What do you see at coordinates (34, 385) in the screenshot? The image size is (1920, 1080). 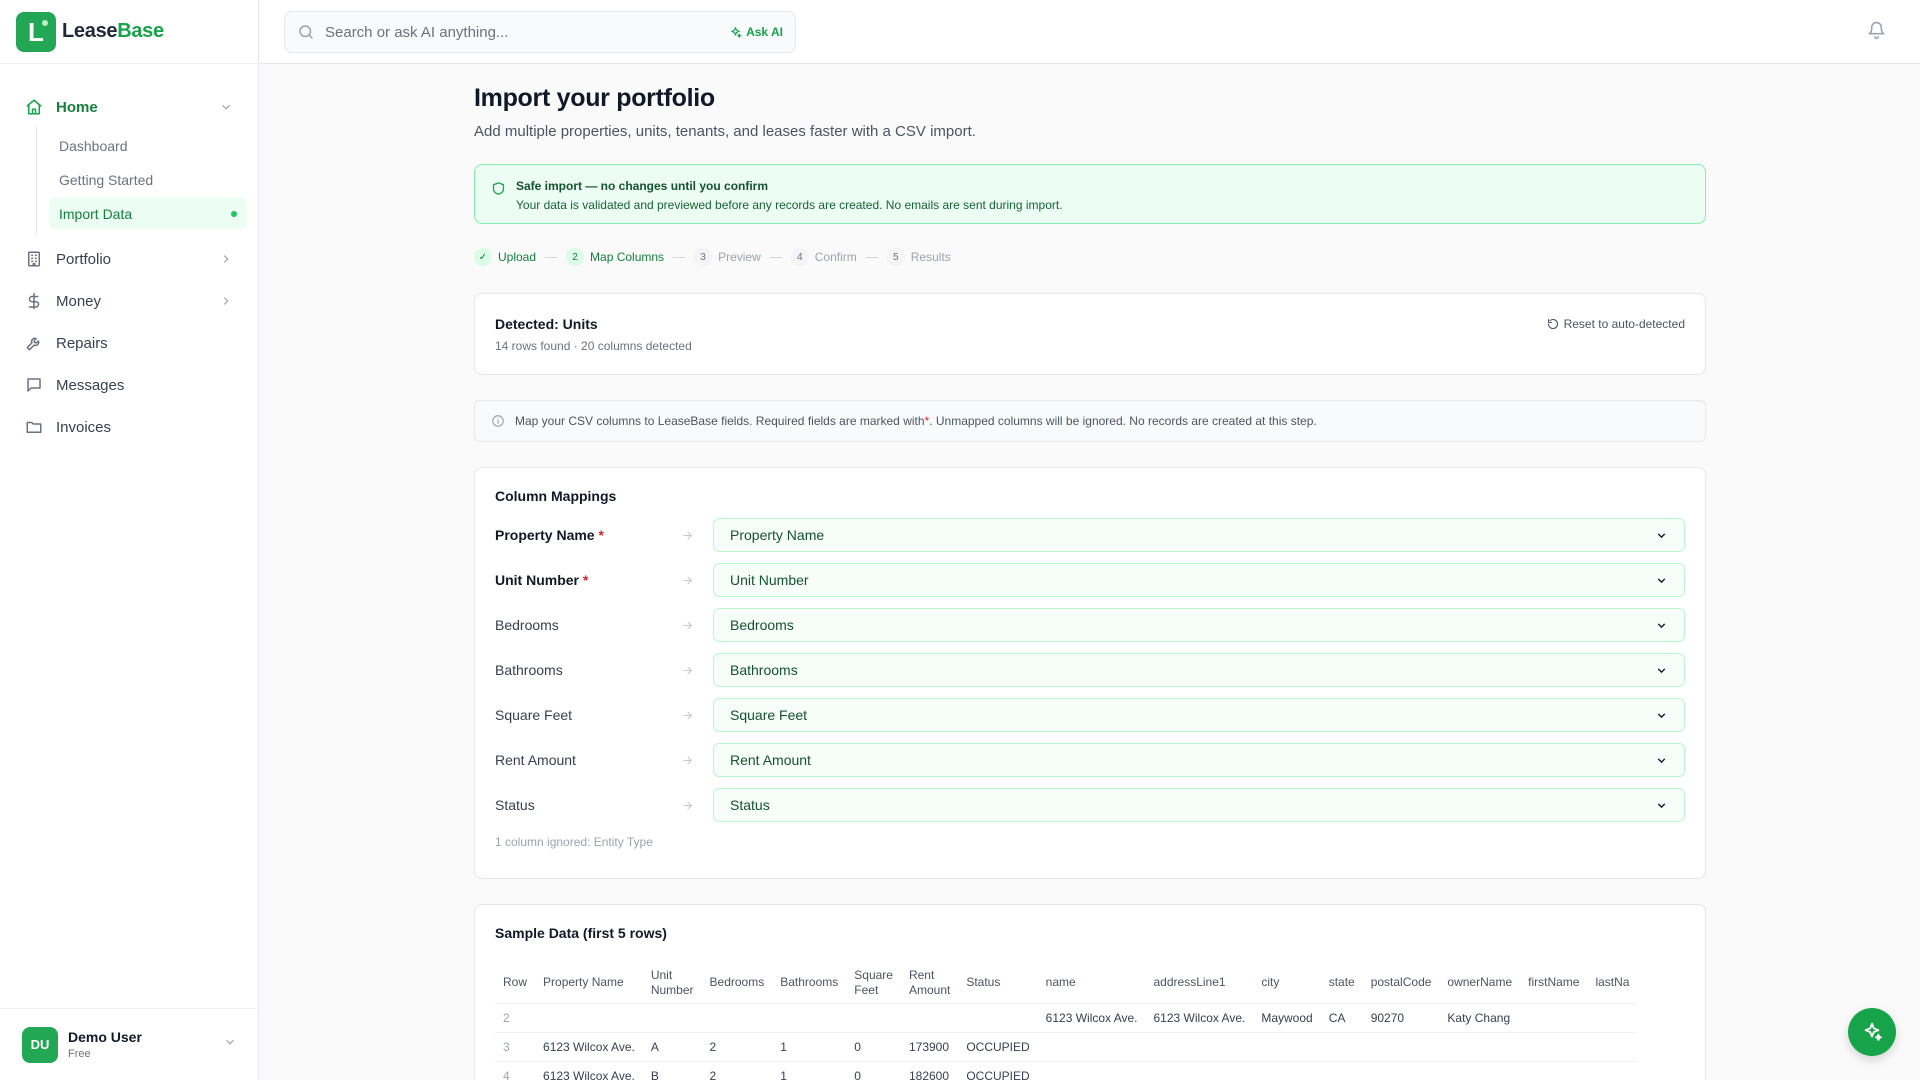 I see `message-icon` at bounding box center [34, 385].